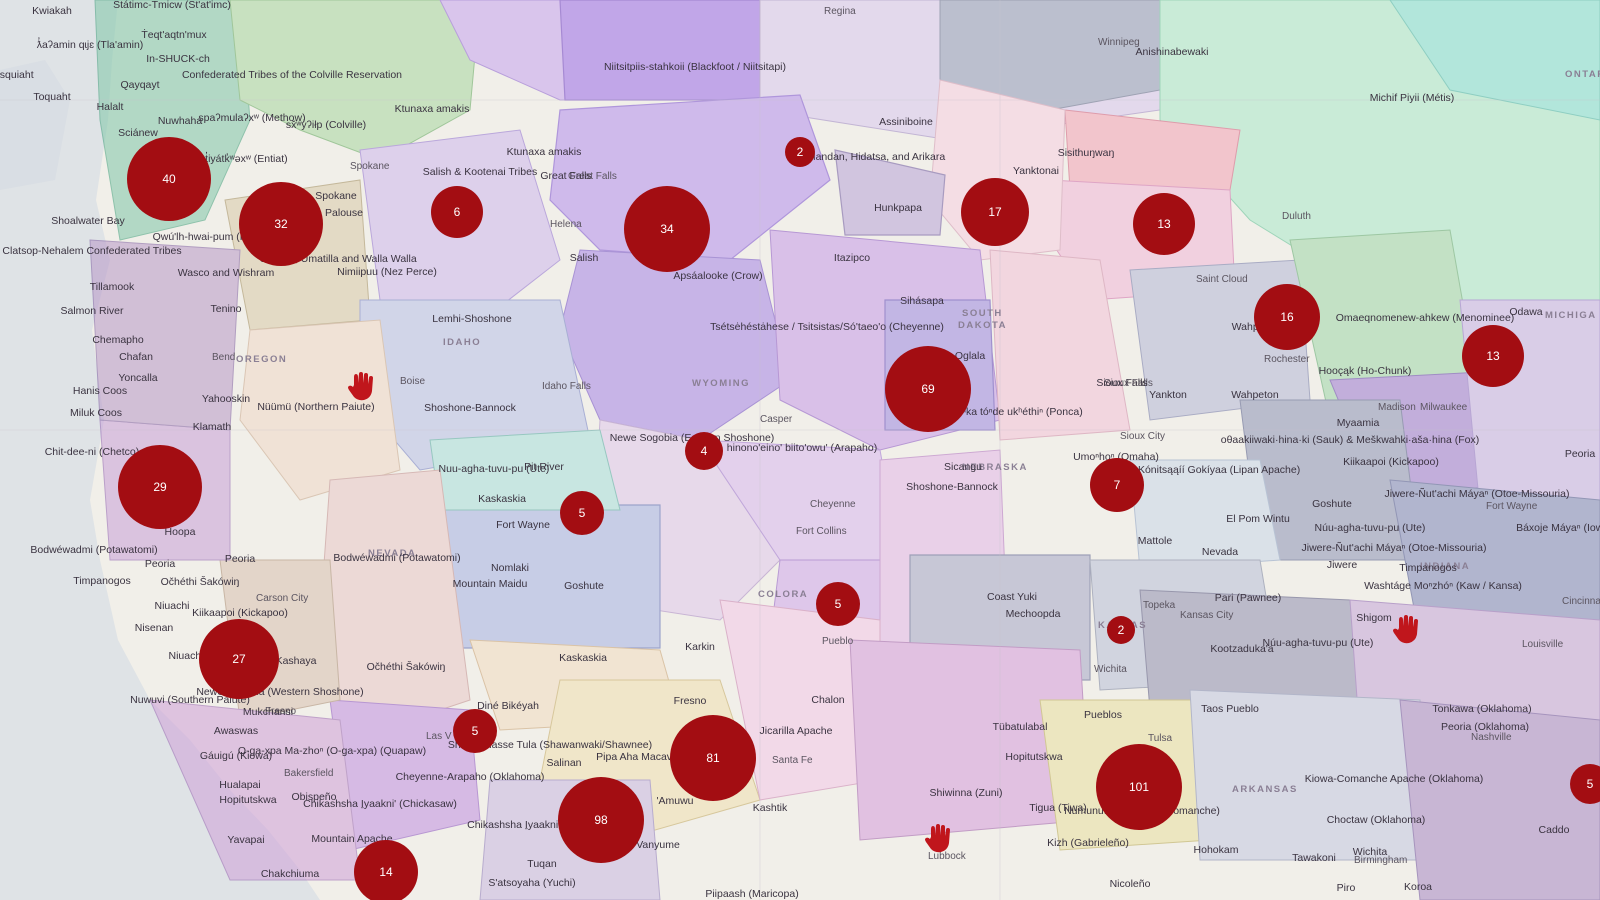 The width and height of the screenshot is (1600, 900). What do you see at coordinates (112, 287) in the screenshot?
I see `territory-label: Tillamook` at bounding box center [112, 287].